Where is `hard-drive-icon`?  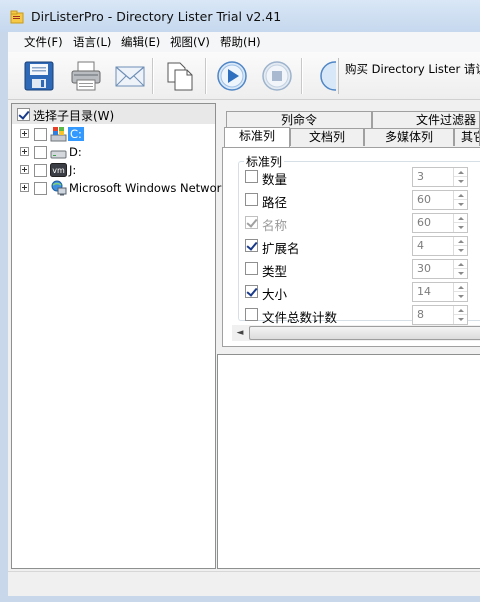 hard-drive-icon is located at coordinates (58, 154).